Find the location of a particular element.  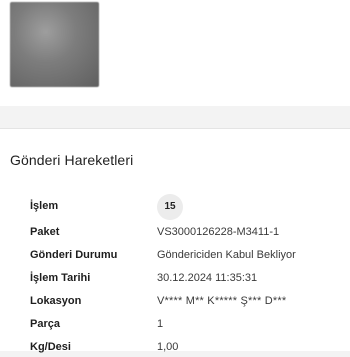

detail-label: Gönderi Durumu is located at coordinates (74, 255).